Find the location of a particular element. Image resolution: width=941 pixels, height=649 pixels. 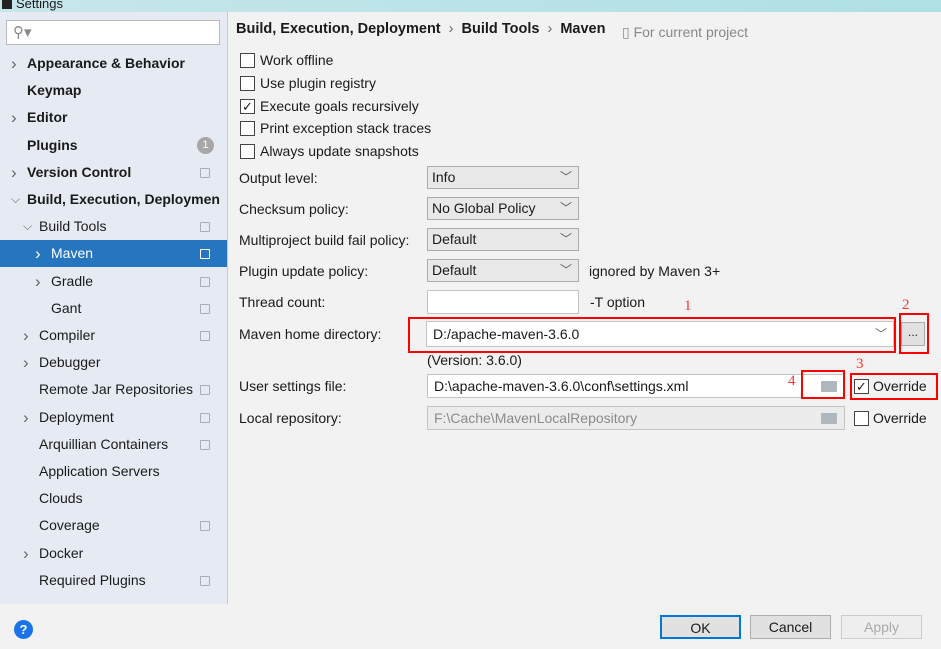

scope-label: For current project is located at coordinates (690, 32).